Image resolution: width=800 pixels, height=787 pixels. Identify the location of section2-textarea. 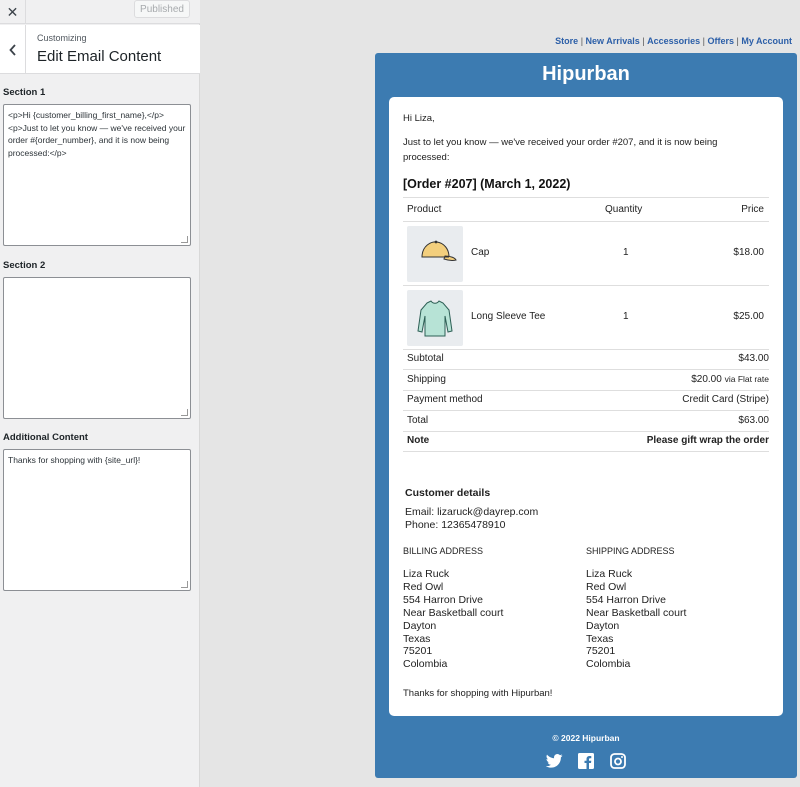
(97, 348).